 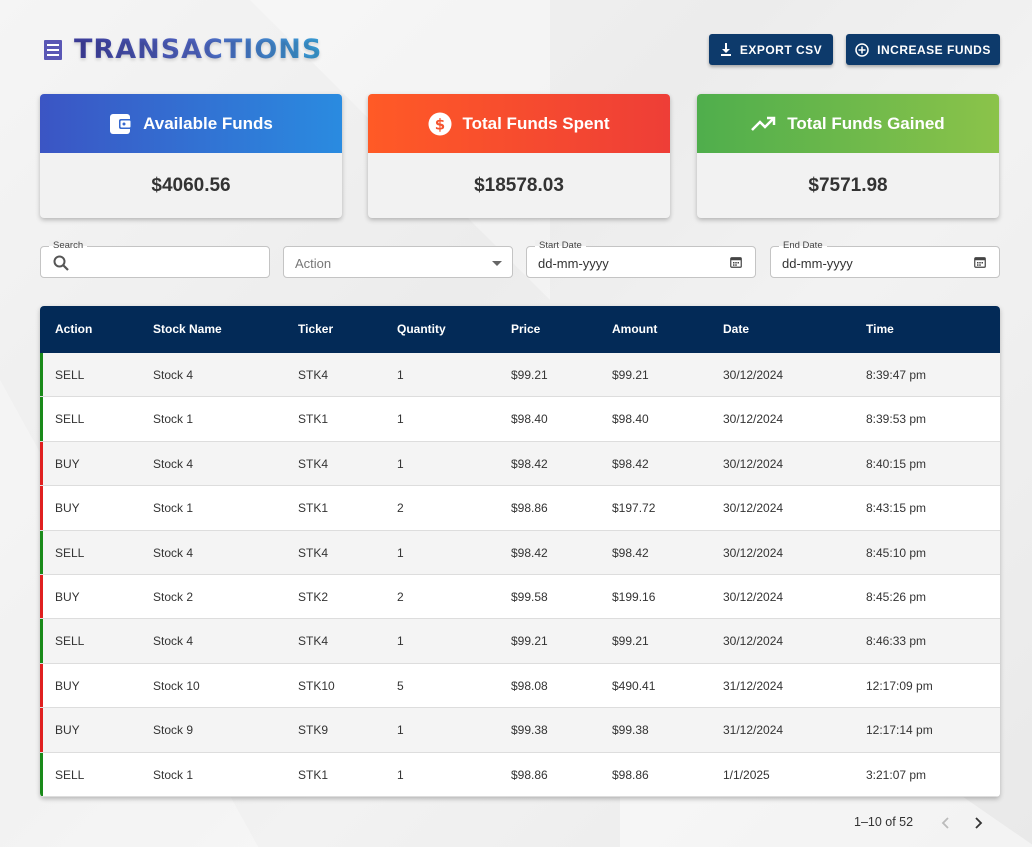 I want to click on cell-date: 31/12/2024, so click(x=753, y=730).